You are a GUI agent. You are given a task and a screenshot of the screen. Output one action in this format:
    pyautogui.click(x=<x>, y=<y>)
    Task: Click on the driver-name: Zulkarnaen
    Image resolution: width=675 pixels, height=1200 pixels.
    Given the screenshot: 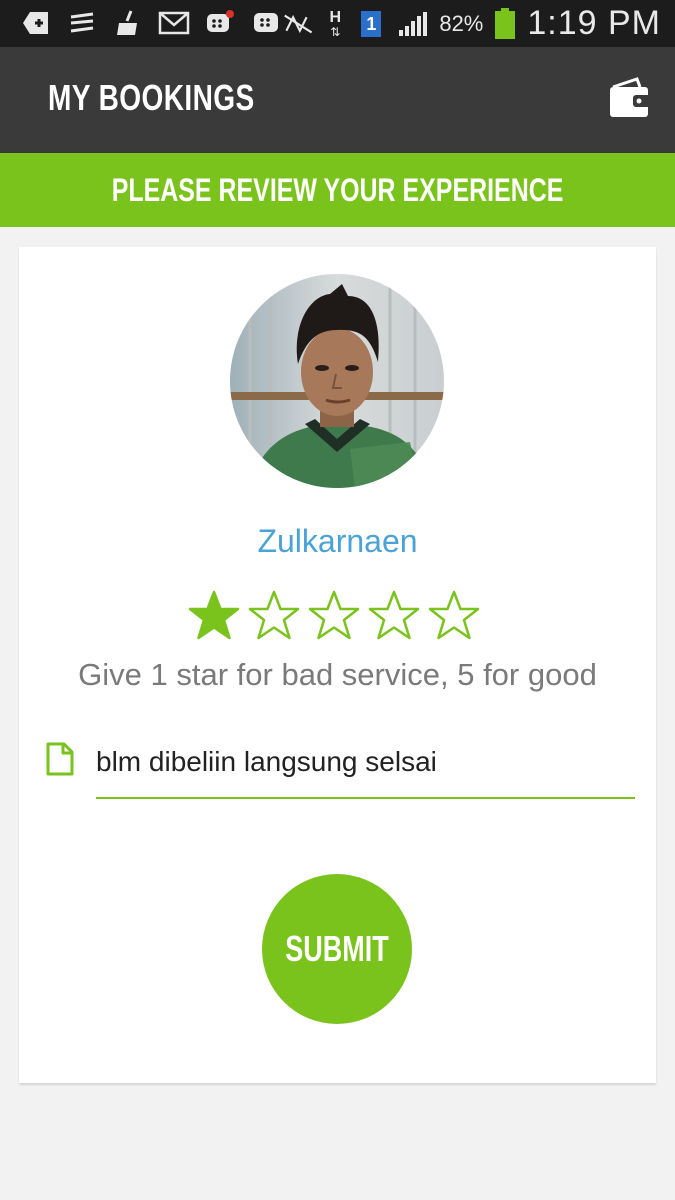 What is the action you would take?
    pyautogui.click(x=337, y=541)
    